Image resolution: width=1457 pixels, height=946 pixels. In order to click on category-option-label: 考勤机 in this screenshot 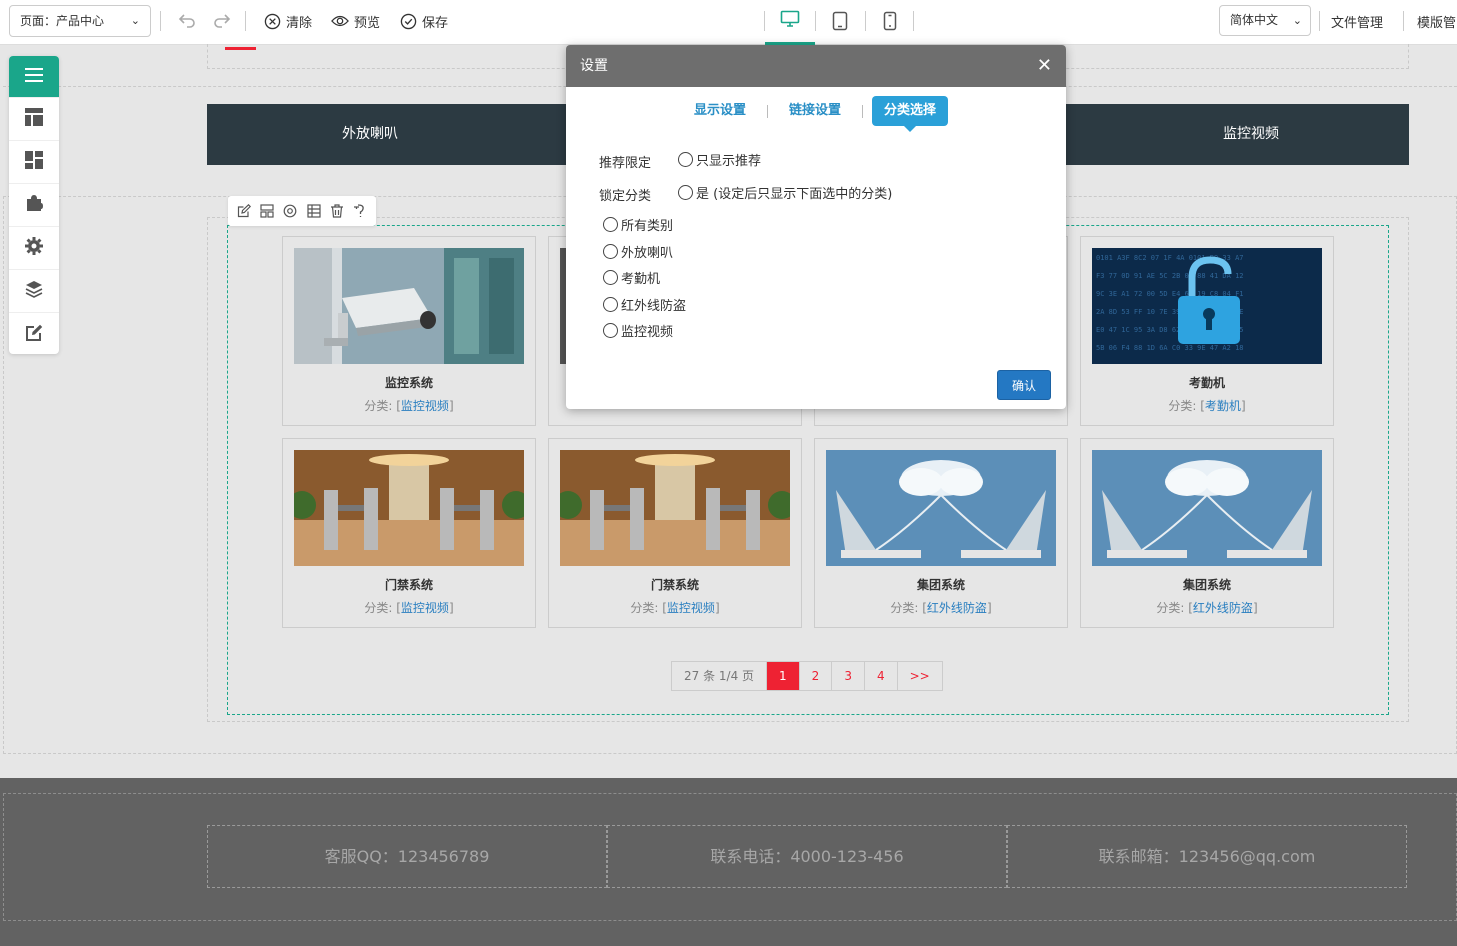, I will do `click(641, 279)`.